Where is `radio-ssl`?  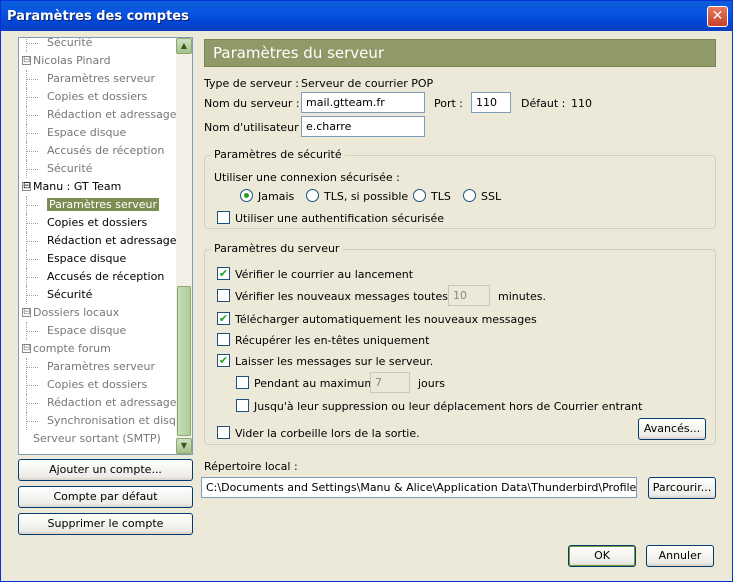 radio-ssl is located at coordinates (469, 195).